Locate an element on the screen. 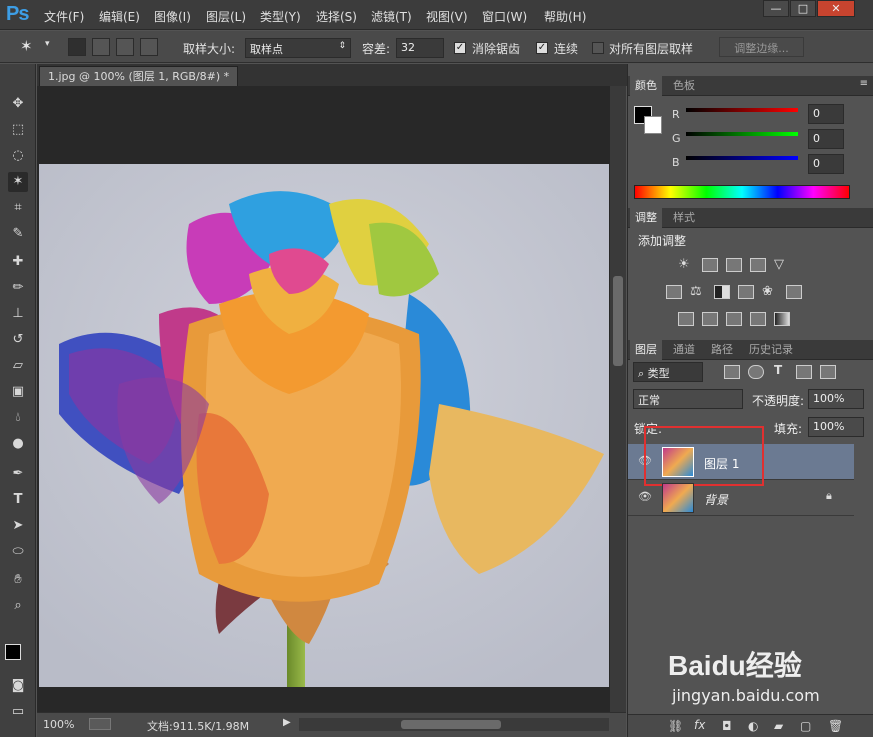 Image resolution: width=873 pixels, height=737 pixels. quick-mask-icon: ◙ is located at coordinates (18, 686).